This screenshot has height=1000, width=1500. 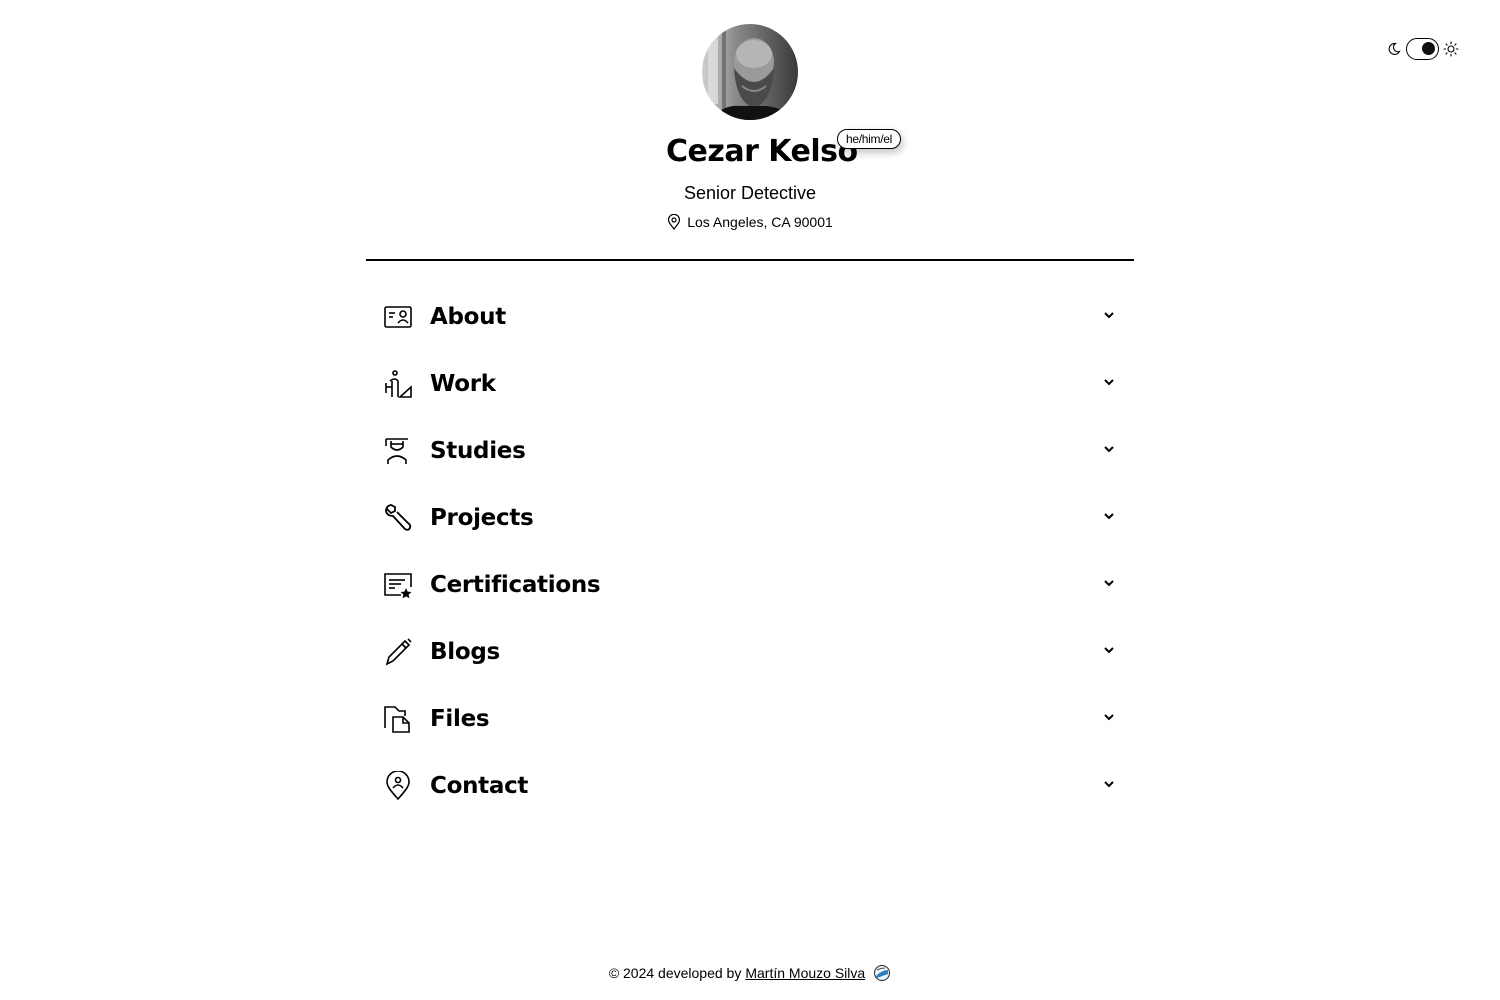 I want to click on section-files: Files, so click(x=750, y=718).